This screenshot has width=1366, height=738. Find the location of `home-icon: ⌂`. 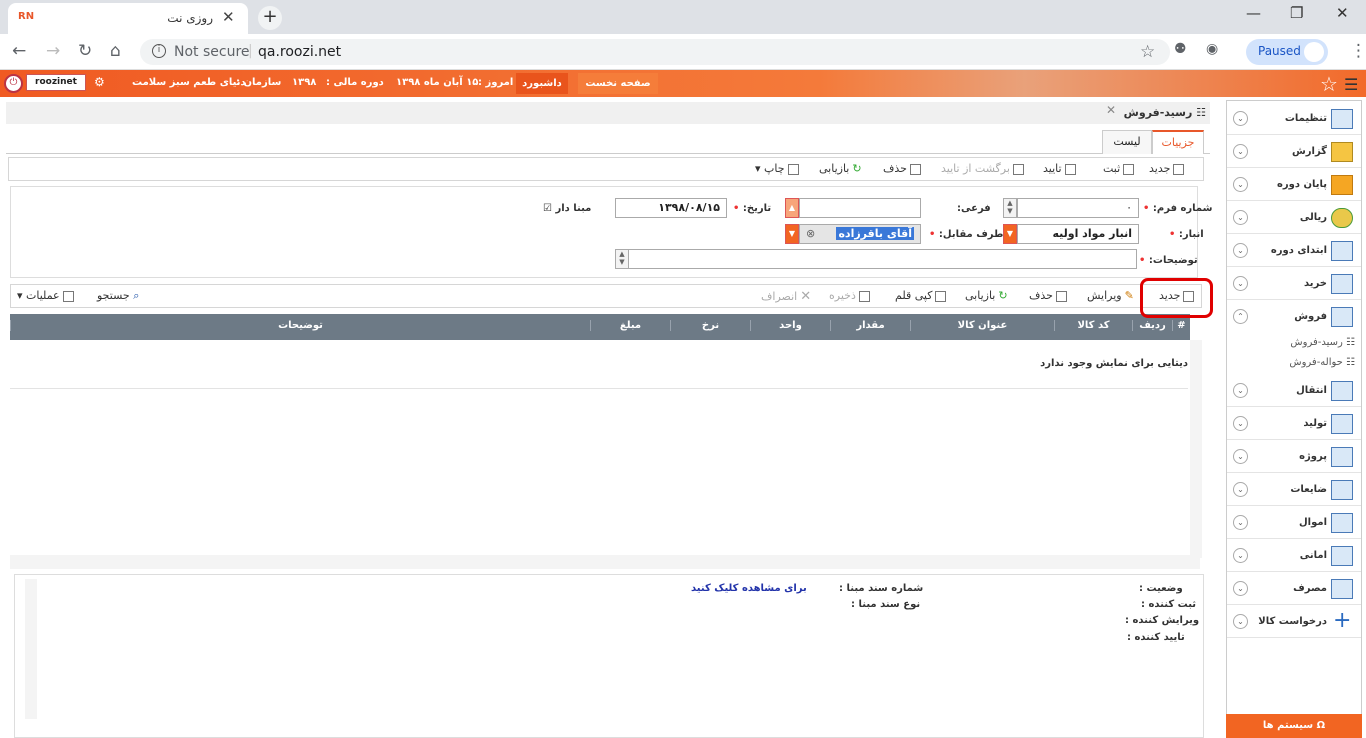

home-icon: ⌂ is located at coordinates (115, 51).